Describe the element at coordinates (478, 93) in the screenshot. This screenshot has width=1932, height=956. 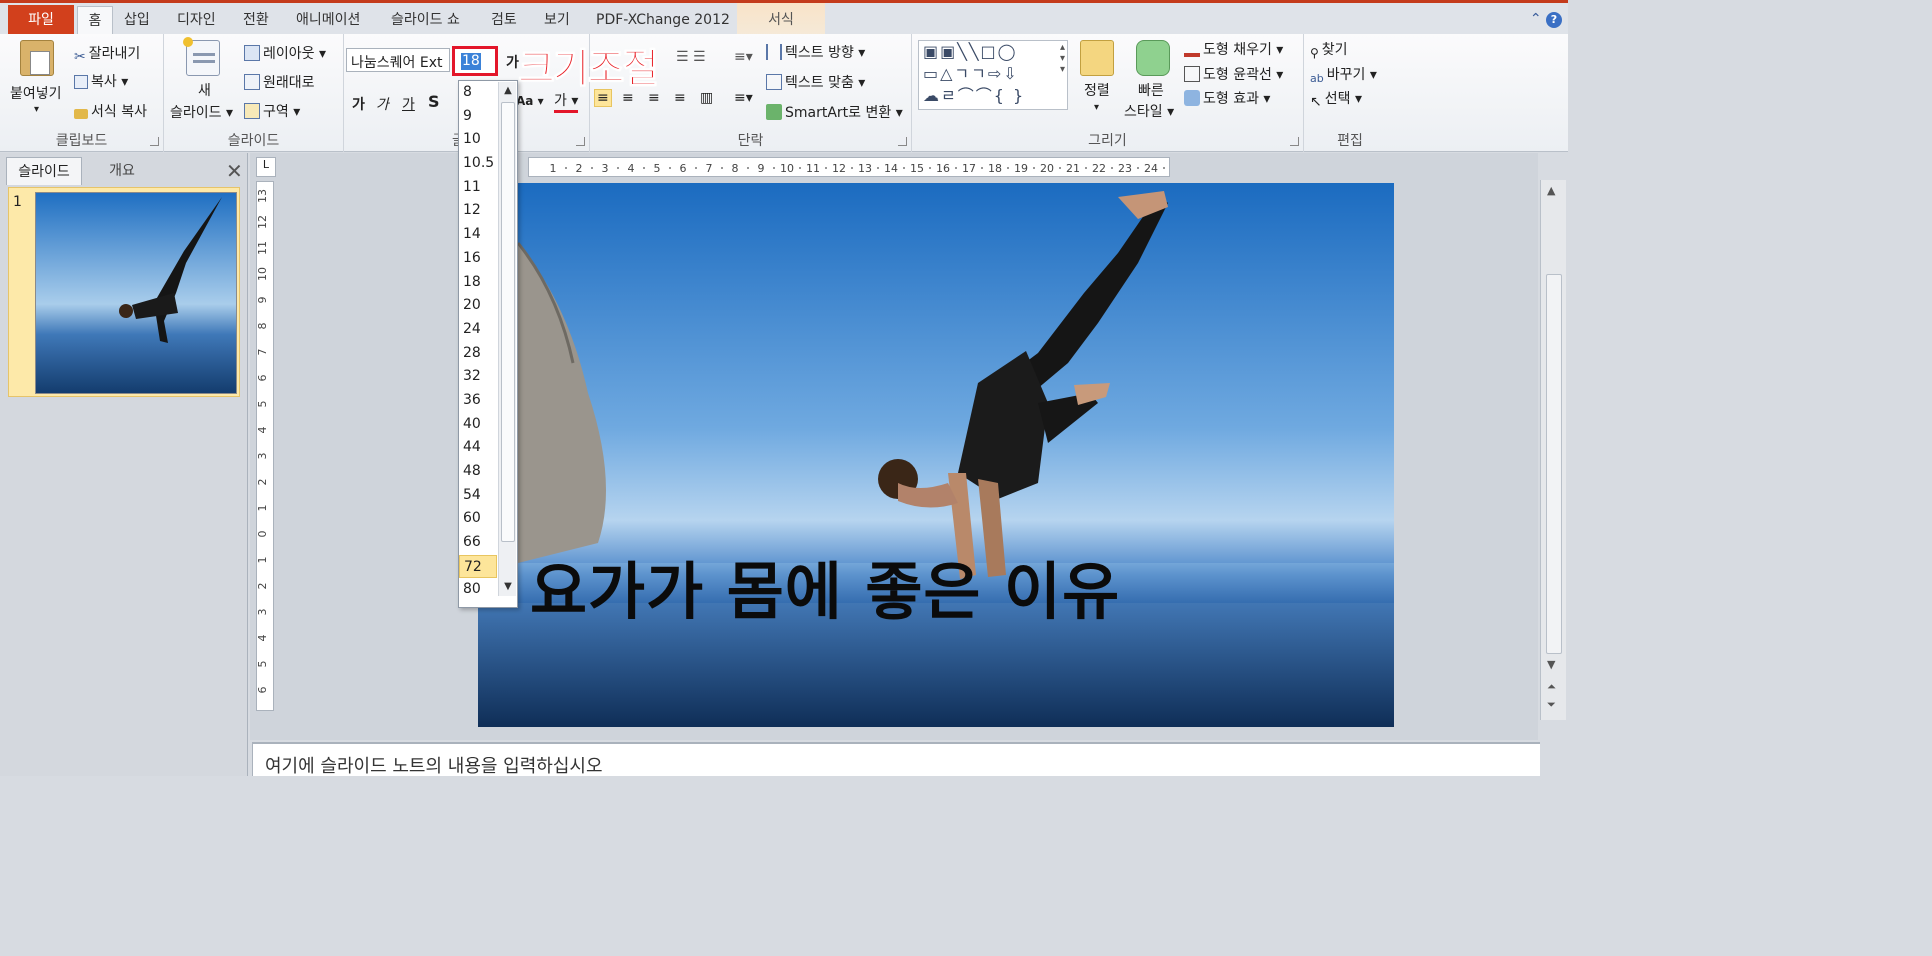
I see `font-size-option: 8` at that location.